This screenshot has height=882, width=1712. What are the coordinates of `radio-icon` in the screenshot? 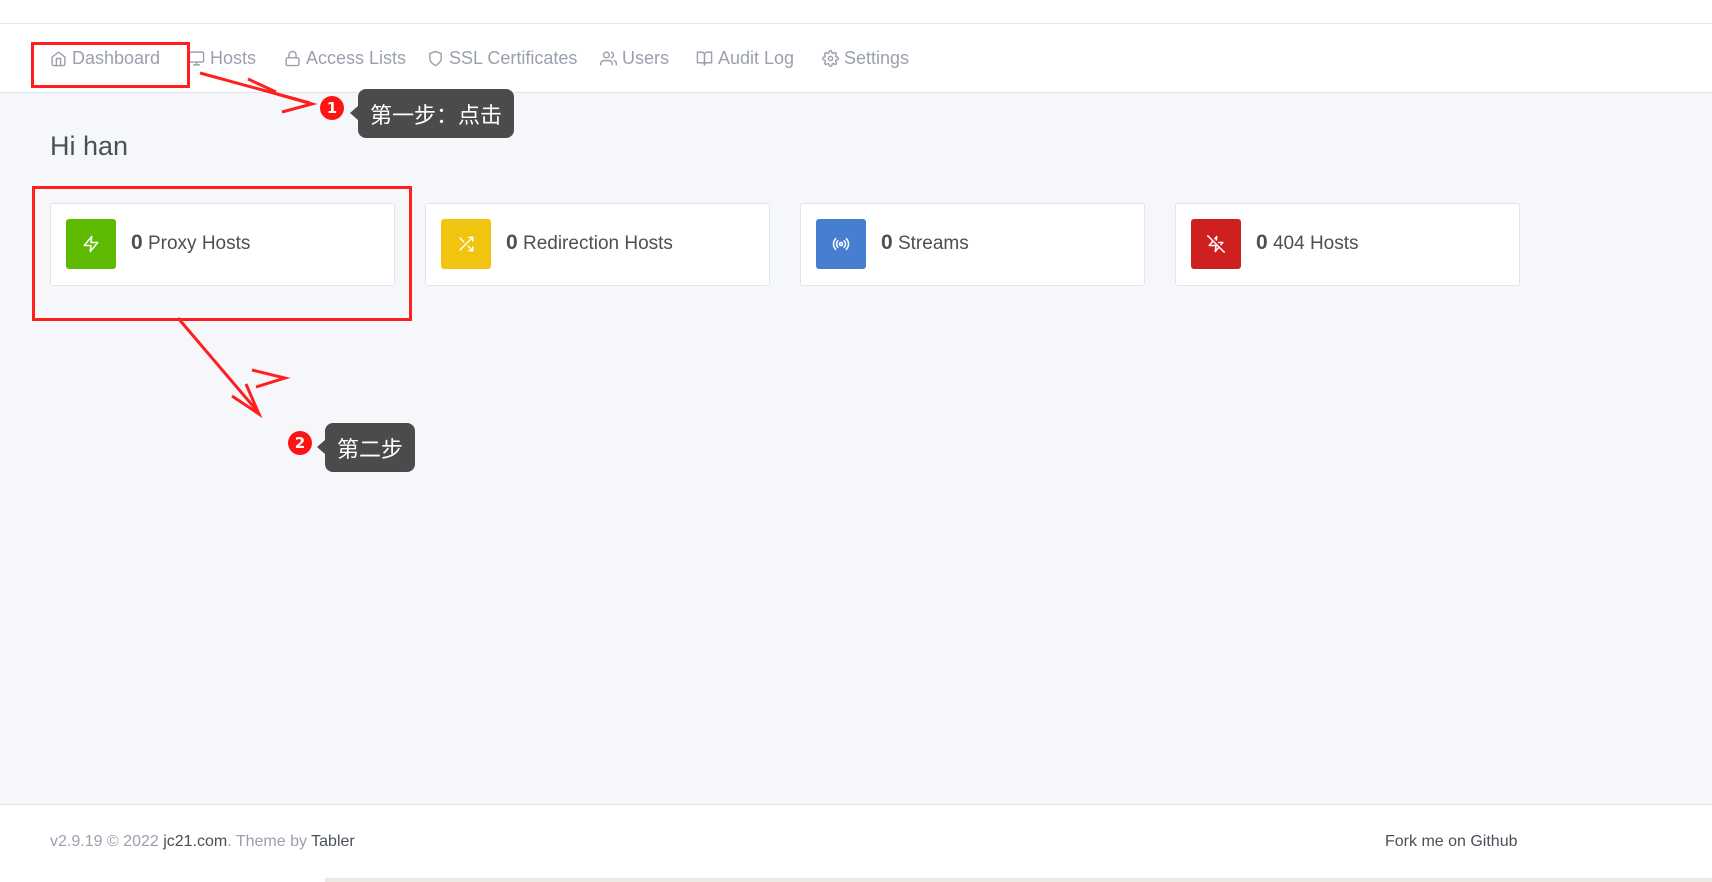 It's located at (841, 244).